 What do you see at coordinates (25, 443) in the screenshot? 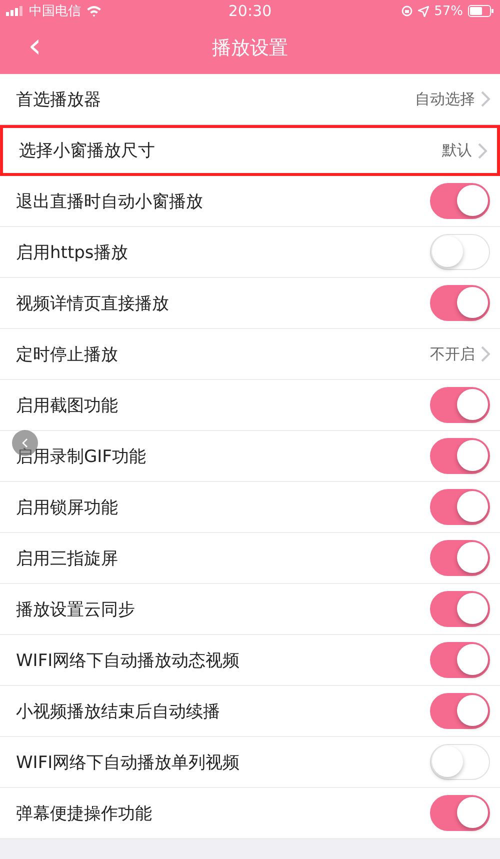
I see `chevron-left-icon` at bounding box center [25, 443].